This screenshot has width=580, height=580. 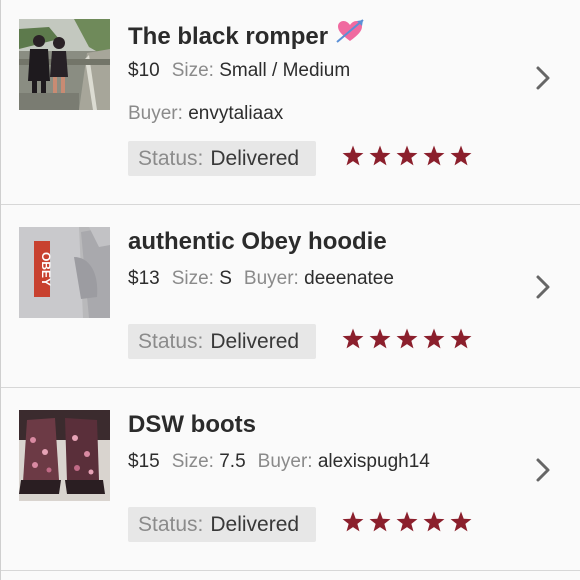 I want to click on buyer-line: Buyer: envytaliaax, so click(x=205, y=114).